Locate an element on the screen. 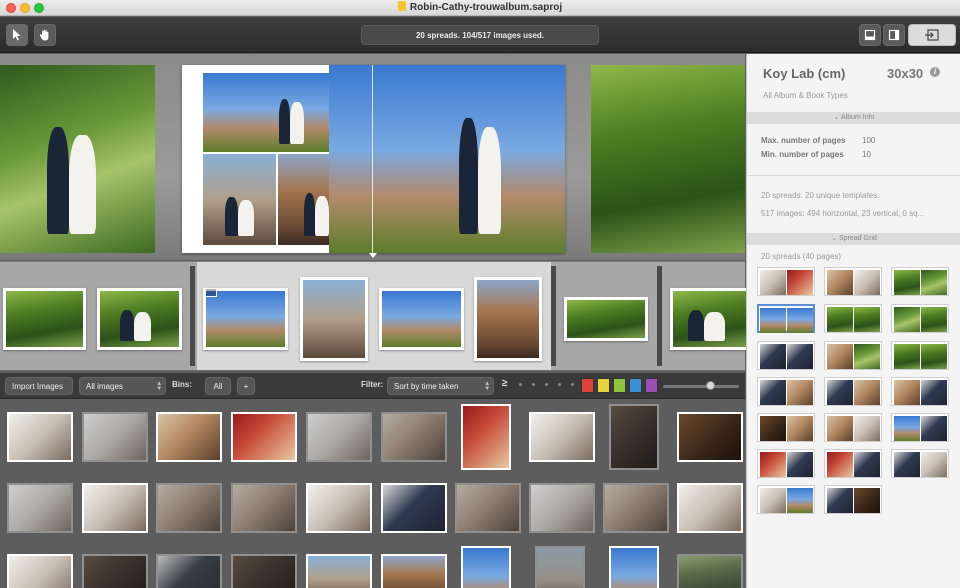  album-info-header: ⌄ Album Info is located at coordinates (853, 118).